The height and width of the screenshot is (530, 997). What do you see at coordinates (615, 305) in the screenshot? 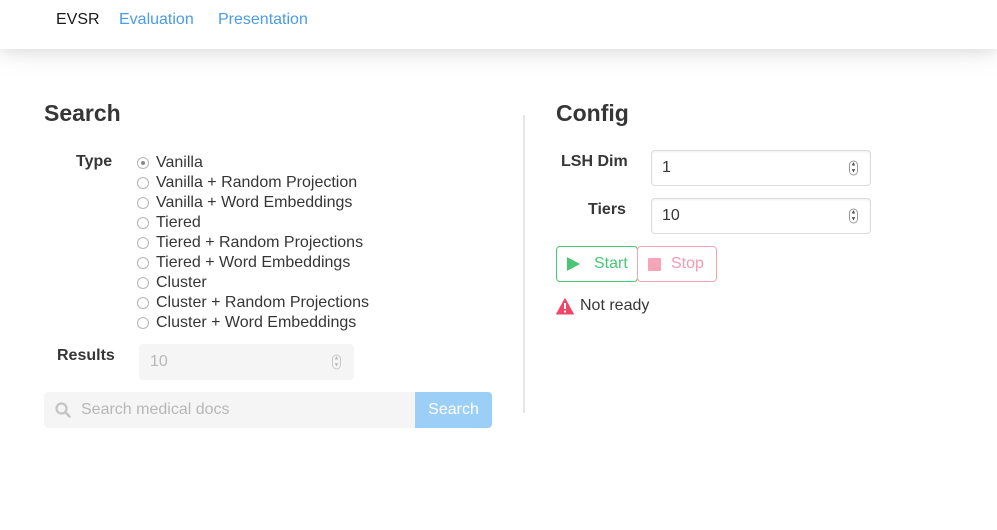
I see `status-text: Not ready` at bounding box center [615, 305].